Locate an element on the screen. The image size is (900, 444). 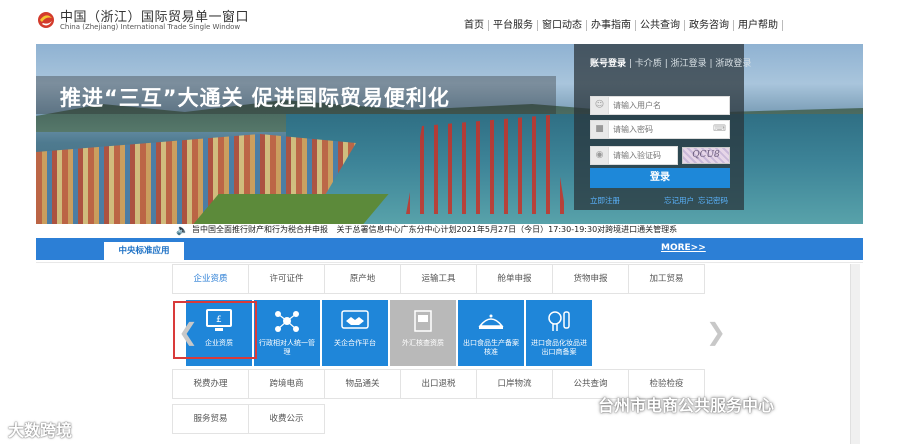
cosmetics-icon is located at coordinates (559, 321).